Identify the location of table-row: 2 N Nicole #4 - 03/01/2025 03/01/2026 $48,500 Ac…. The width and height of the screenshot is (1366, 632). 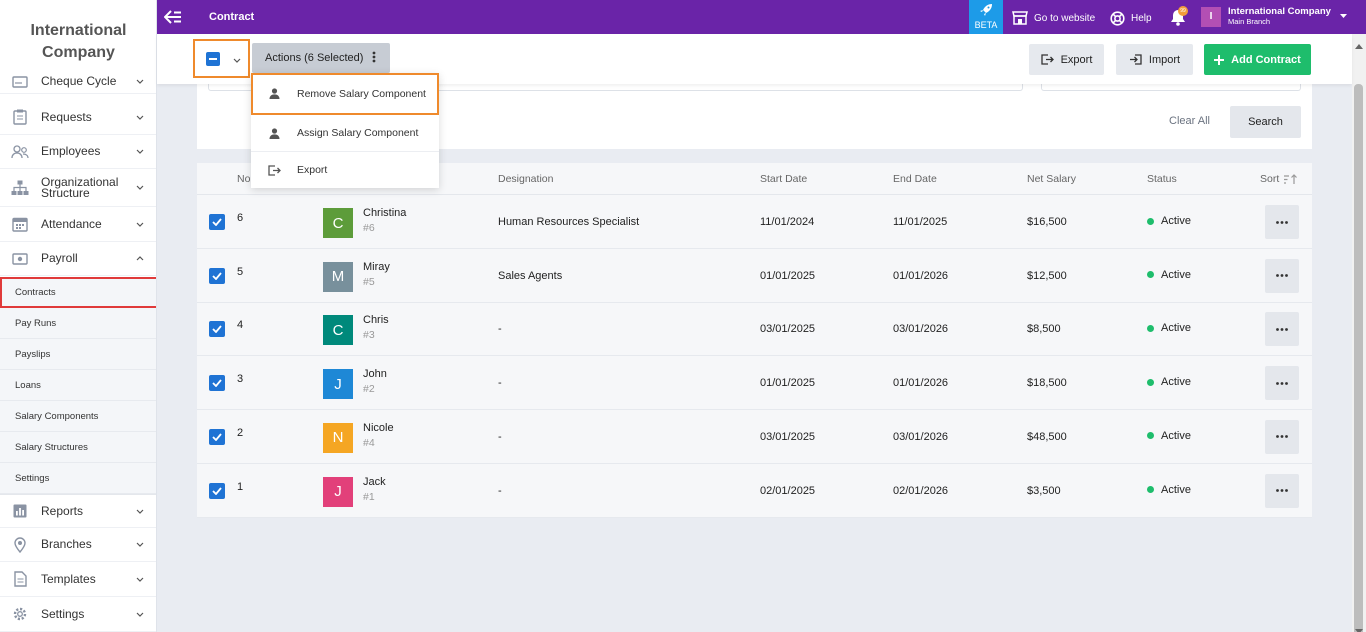
(754, 437).